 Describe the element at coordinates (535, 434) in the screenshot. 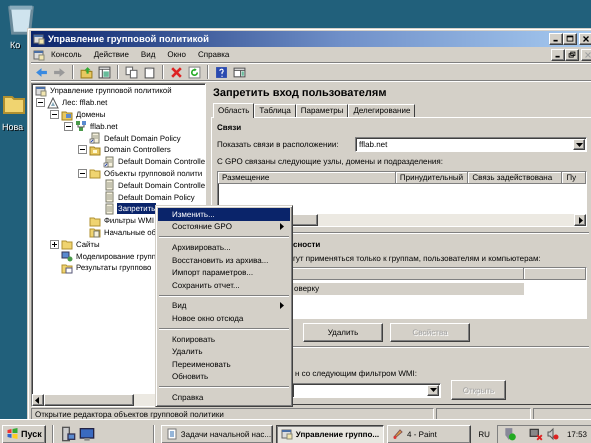

I see `network-error-icon` at that location.